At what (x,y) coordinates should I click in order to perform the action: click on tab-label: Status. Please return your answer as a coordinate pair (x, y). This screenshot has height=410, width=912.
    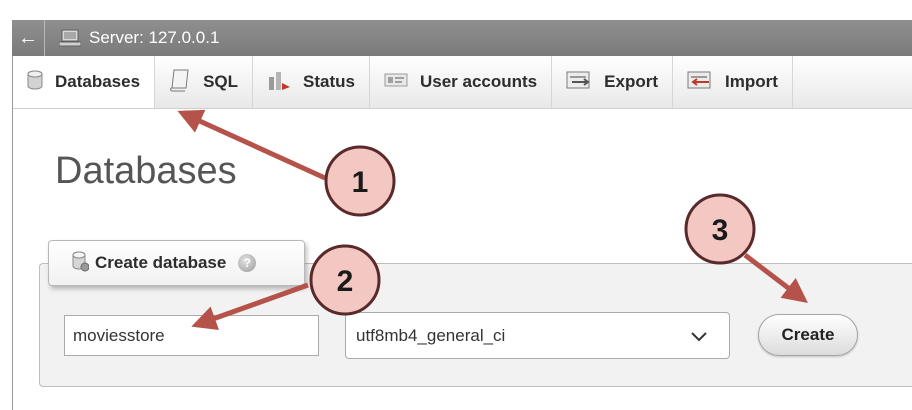
    Looking at the image, I should click on (329, 81).